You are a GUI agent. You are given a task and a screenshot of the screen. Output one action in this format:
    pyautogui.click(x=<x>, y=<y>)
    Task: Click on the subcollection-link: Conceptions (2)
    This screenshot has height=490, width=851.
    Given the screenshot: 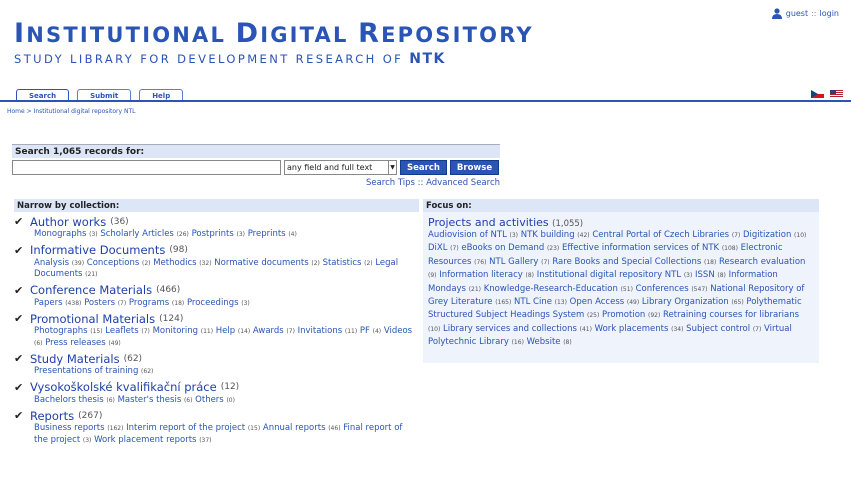 What is the action you would take?
    pyautogui.click(x=119, y=263)
    